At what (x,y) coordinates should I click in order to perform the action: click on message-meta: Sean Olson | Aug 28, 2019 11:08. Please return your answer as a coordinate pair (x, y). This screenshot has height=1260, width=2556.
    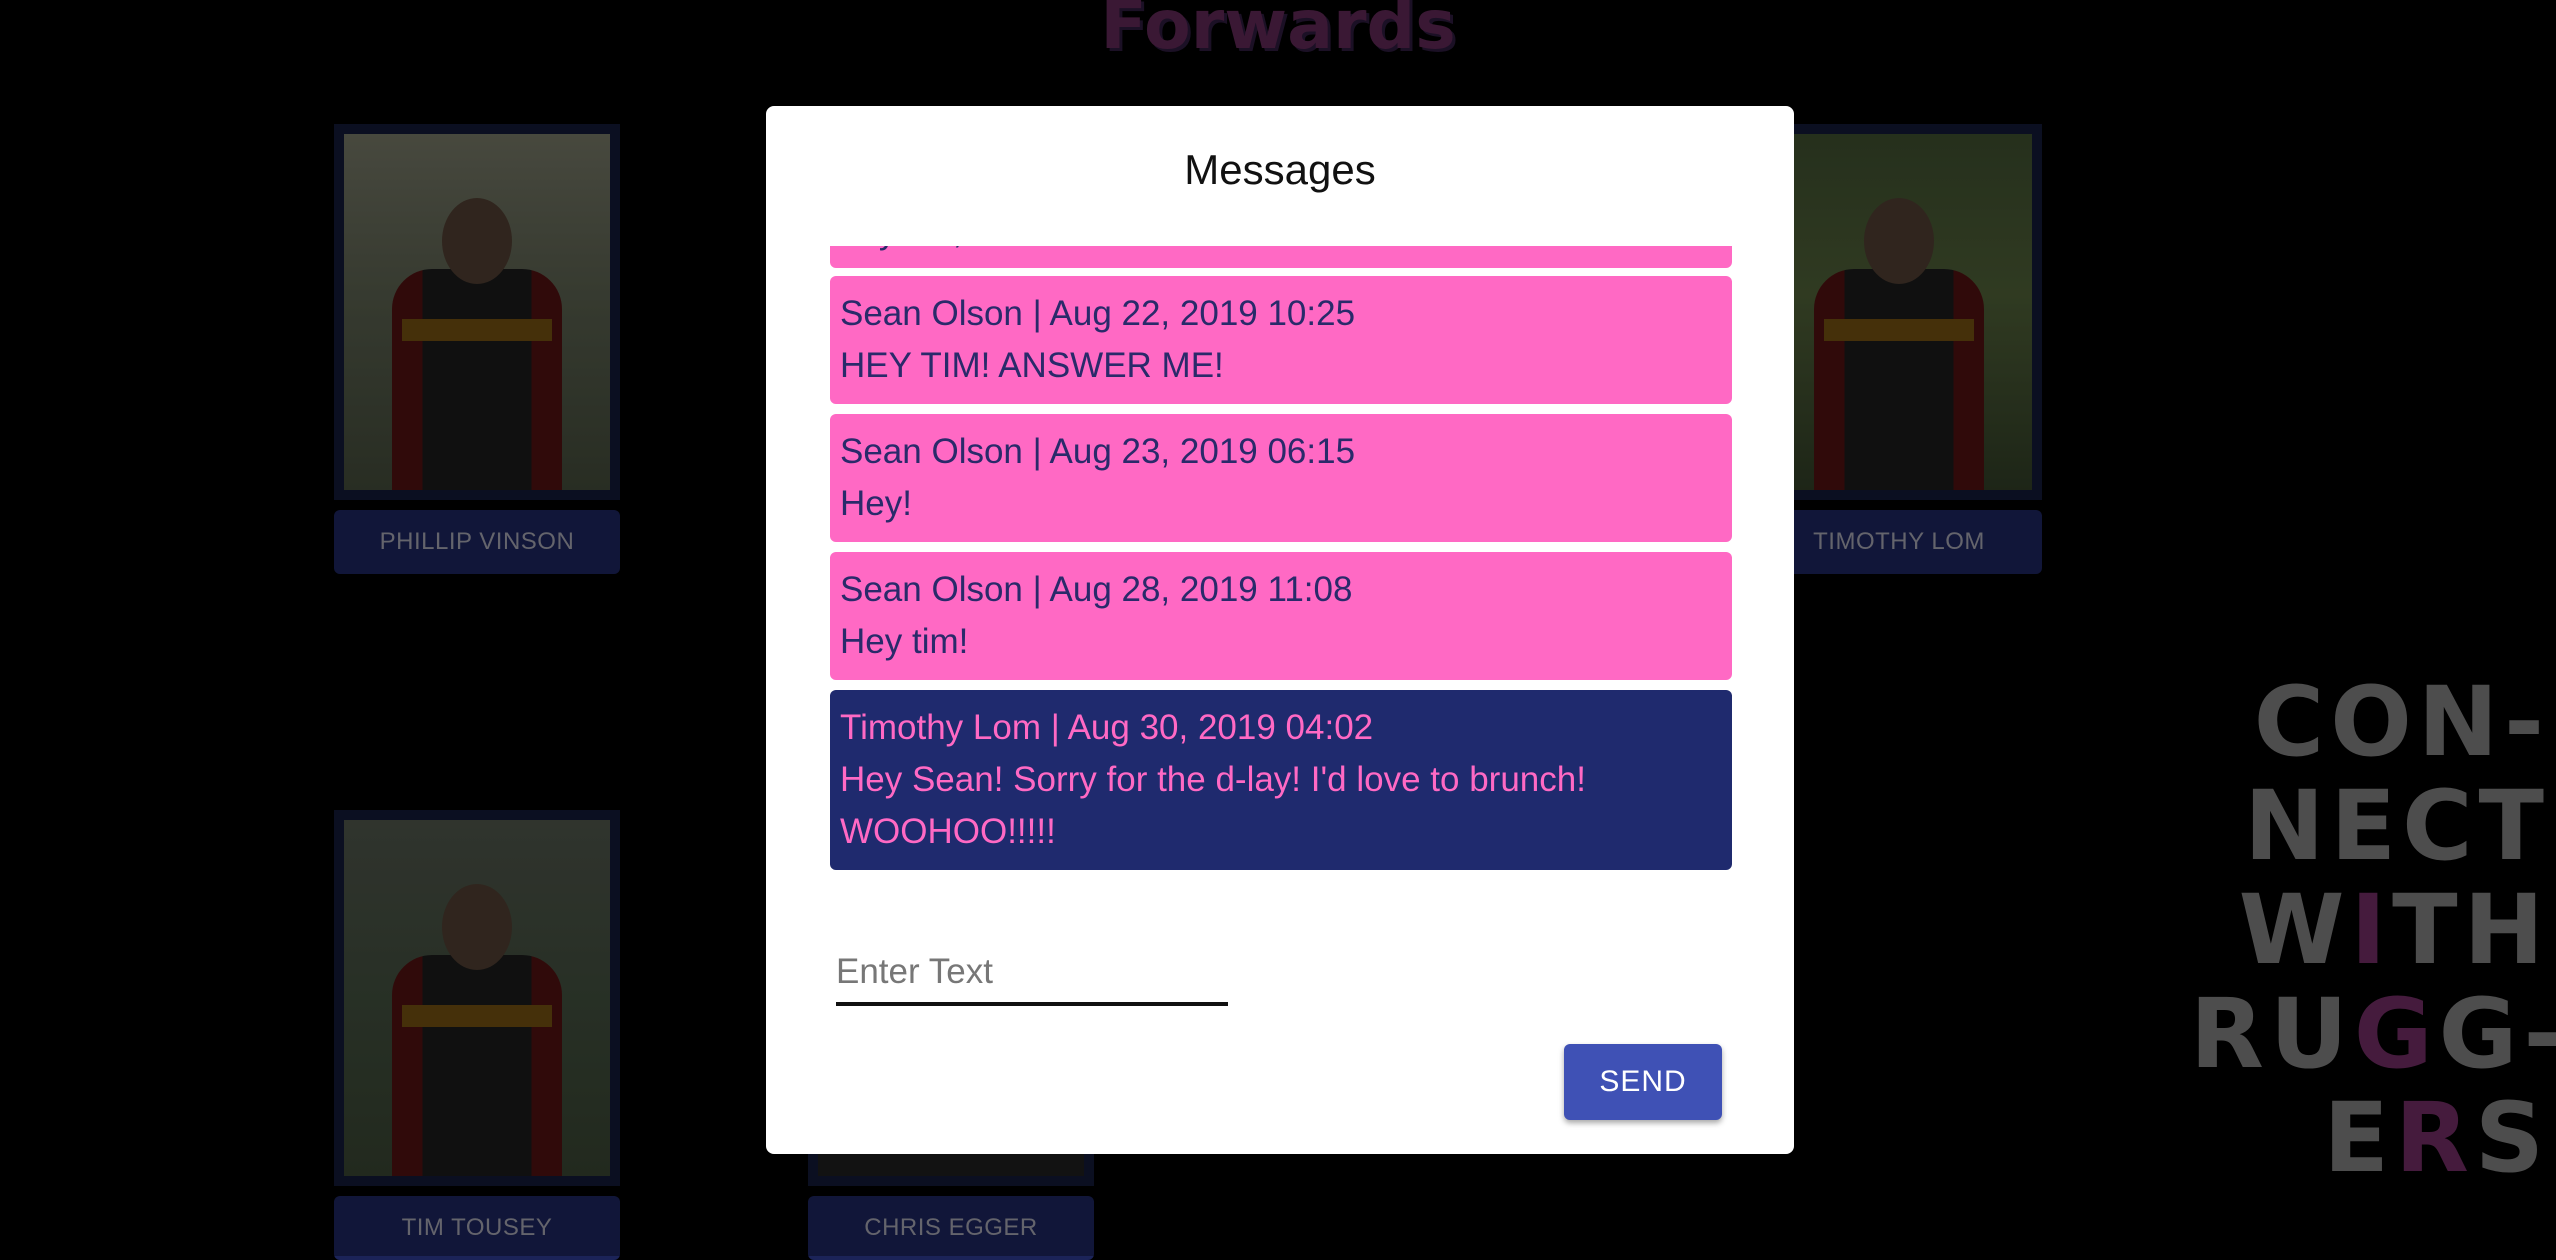
    Looking at the image, I should click on (1096, 589).